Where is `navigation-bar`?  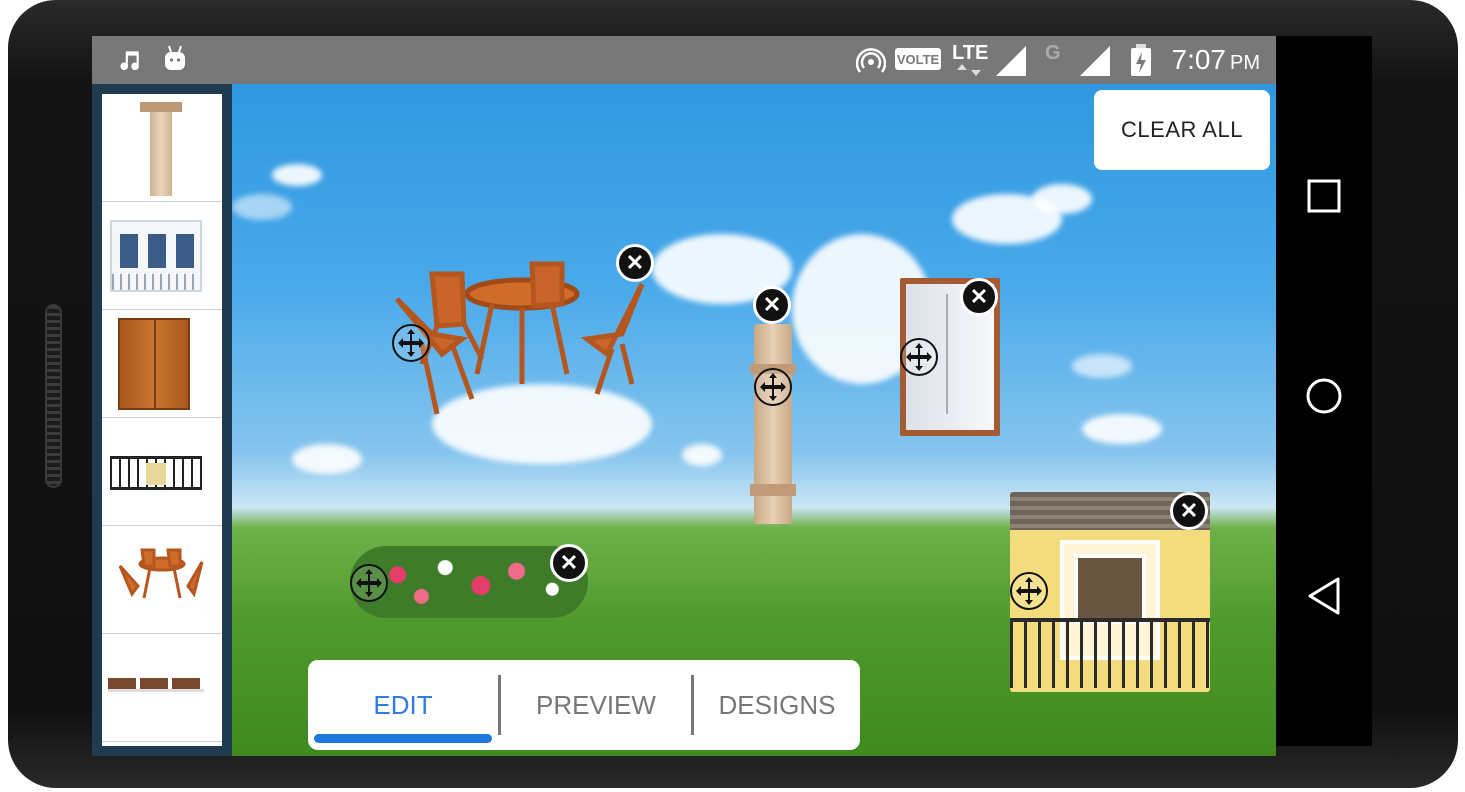
navigation-bar is located at coordinates (1324, 391).